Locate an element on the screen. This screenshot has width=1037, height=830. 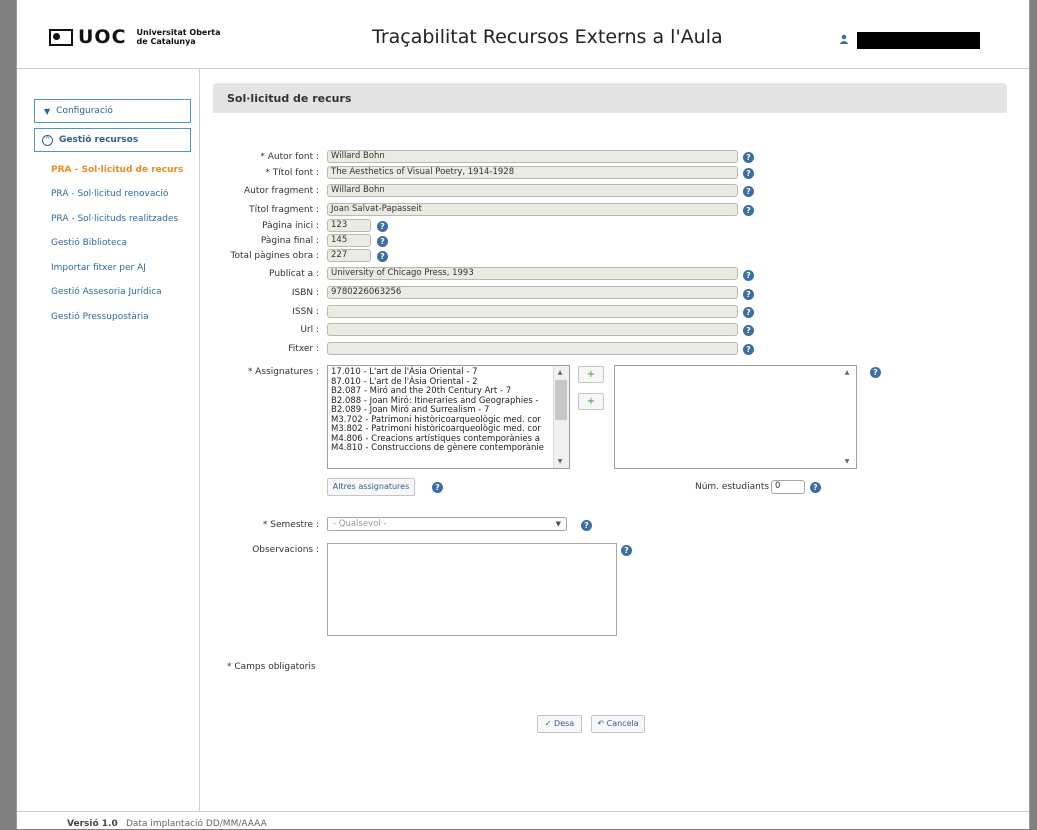
autor-fragment-field: Willard Bohn is located at coordinates (532, 190).